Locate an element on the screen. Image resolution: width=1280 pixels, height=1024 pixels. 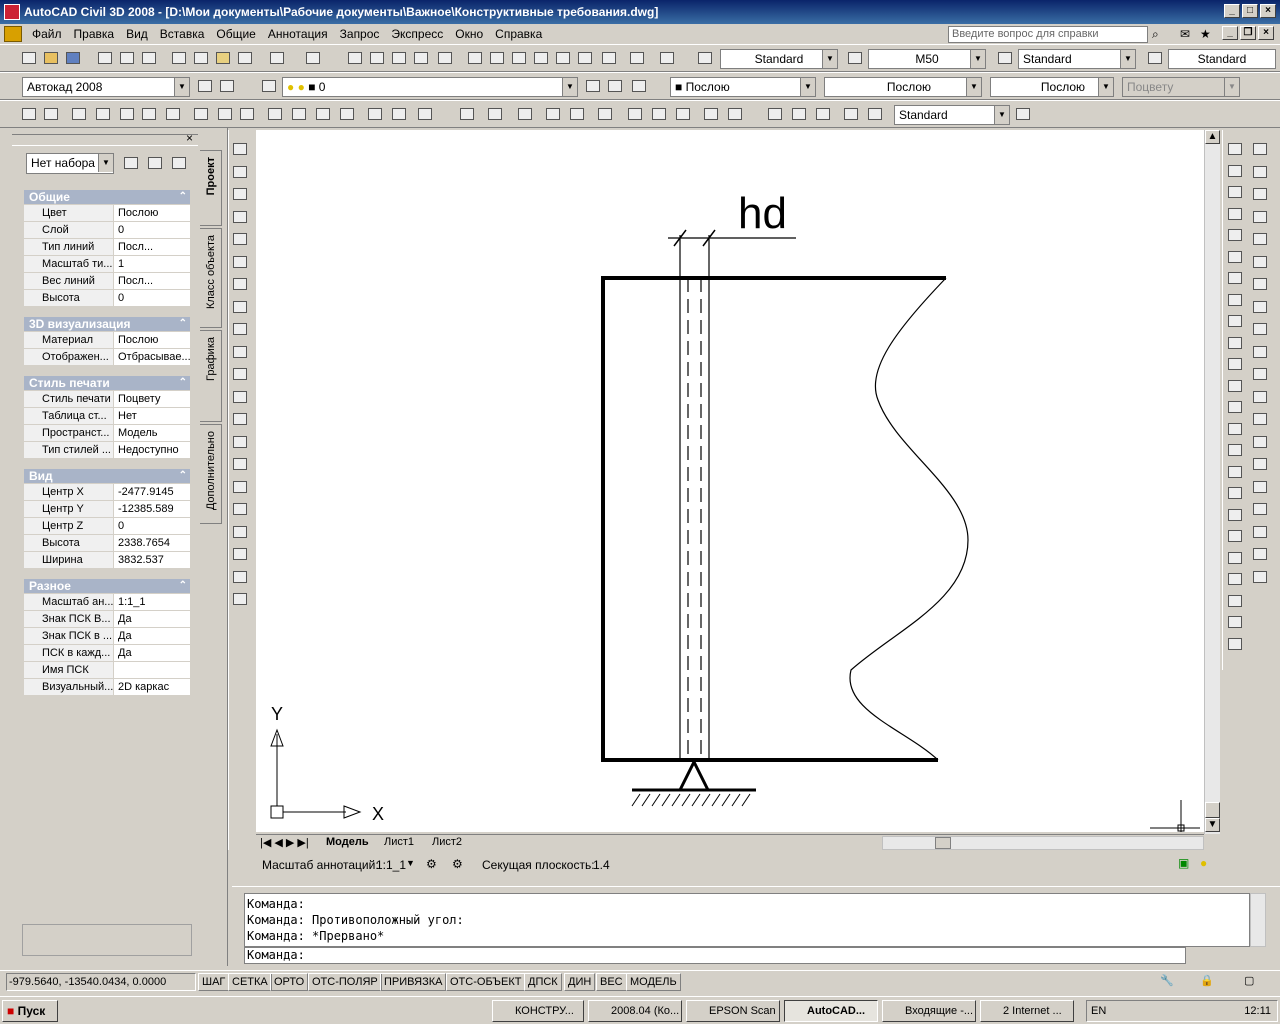
dim-linear-icon is located at coordinates (240, 149).